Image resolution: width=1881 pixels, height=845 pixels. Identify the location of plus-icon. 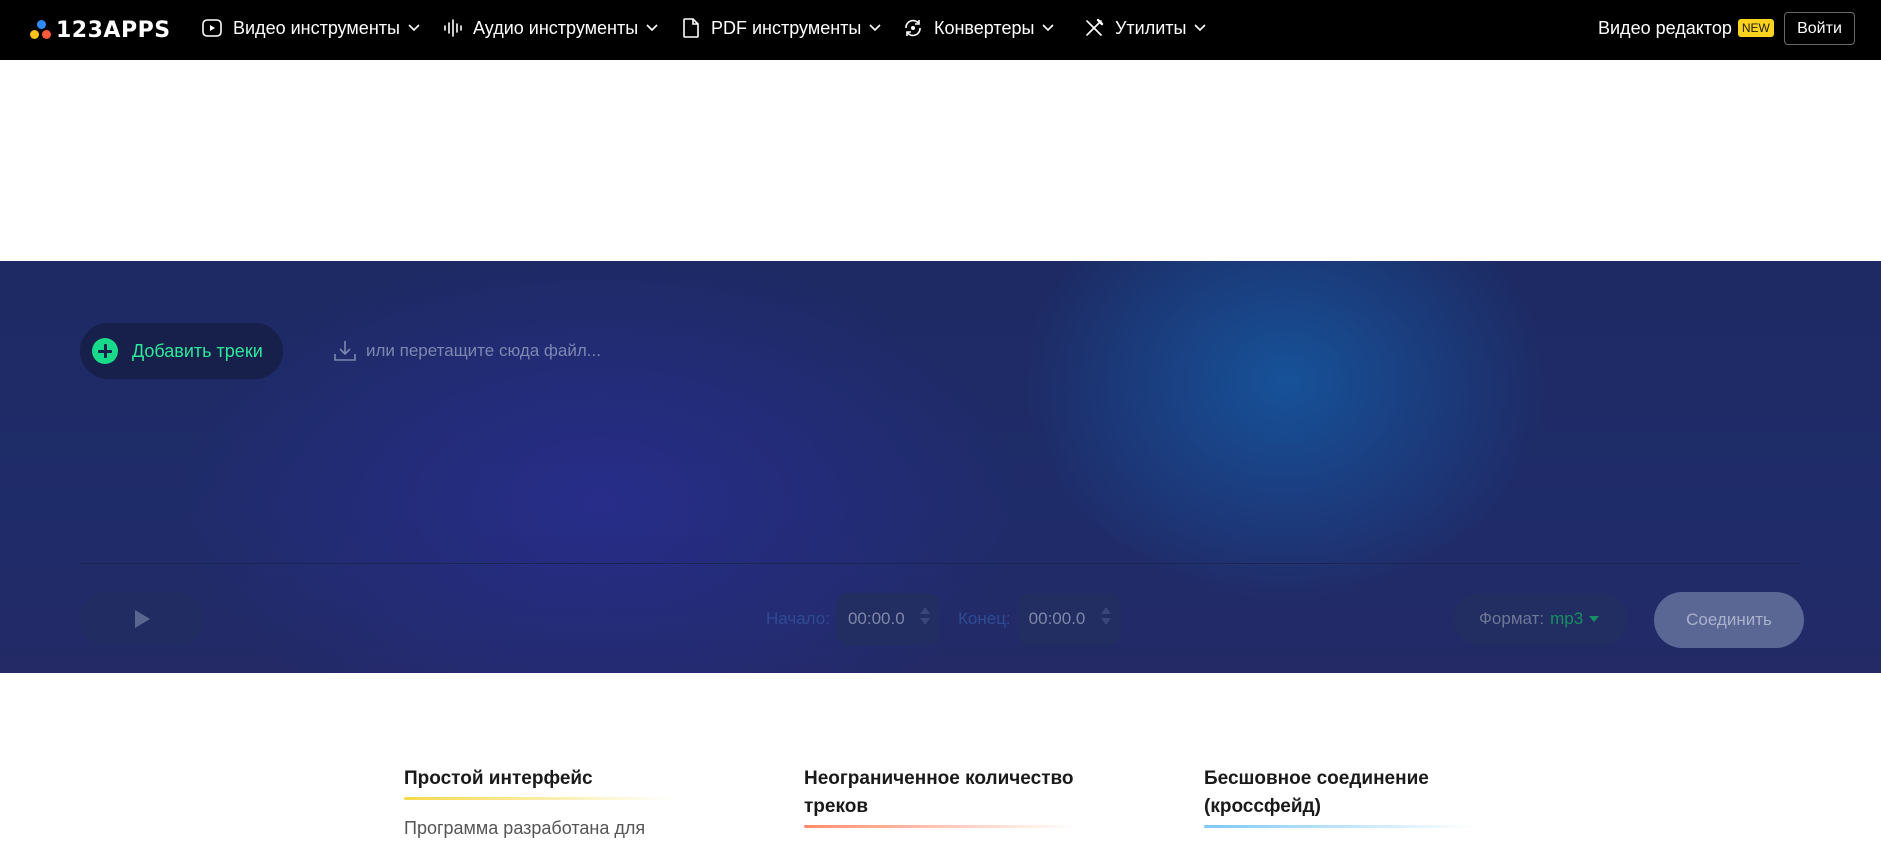
(105, 351).